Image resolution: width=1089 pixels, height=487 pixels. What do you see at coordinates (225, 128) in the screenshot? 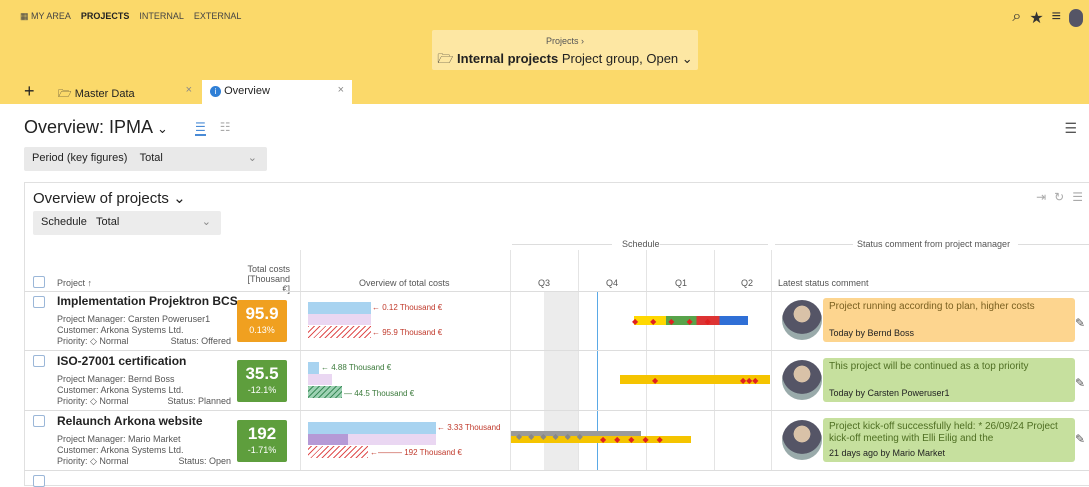
I see `table-view-icon: ☷` at bounding box center [225, 128].